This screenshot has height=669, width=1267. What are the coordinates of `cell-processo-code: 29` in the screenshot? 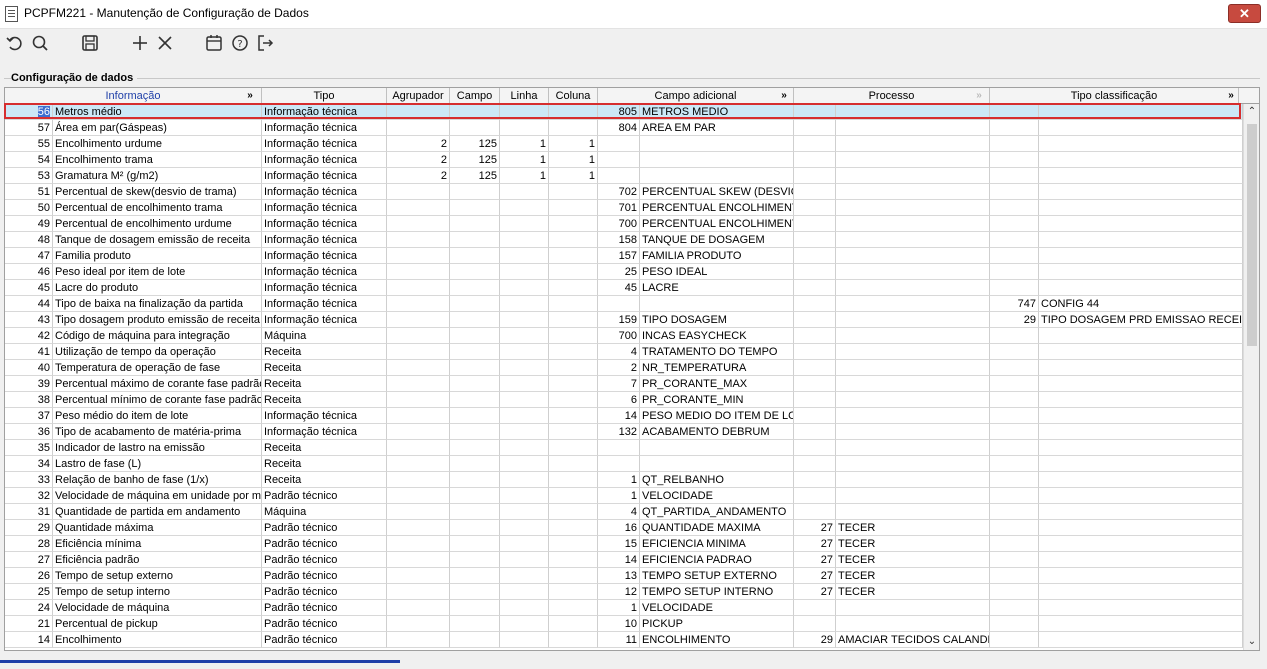 It's located at (815, 640).